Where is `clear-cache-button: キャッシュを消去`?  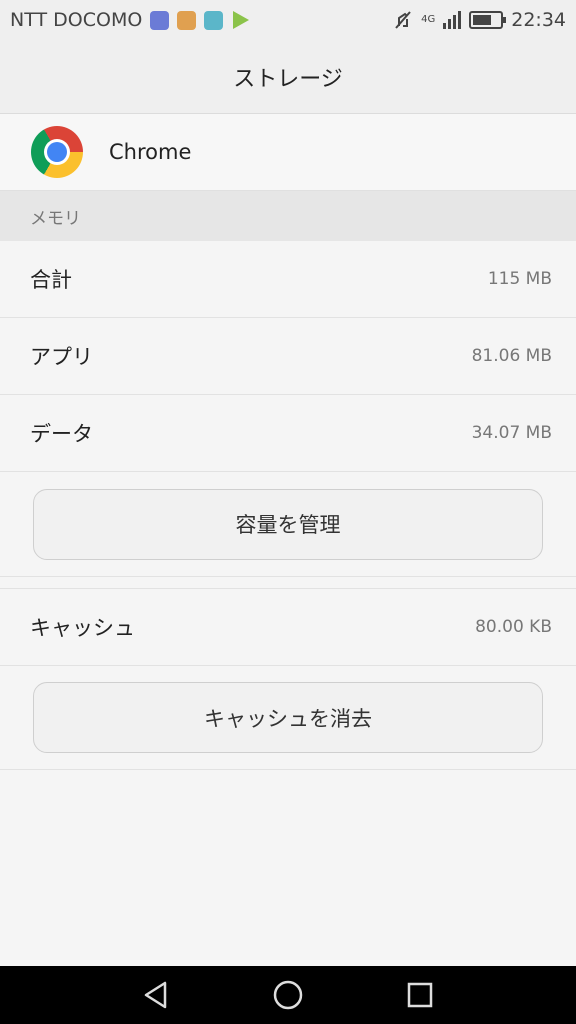
clear-cache-button: キャッシュを消去 is located at coordinates (288, 717).